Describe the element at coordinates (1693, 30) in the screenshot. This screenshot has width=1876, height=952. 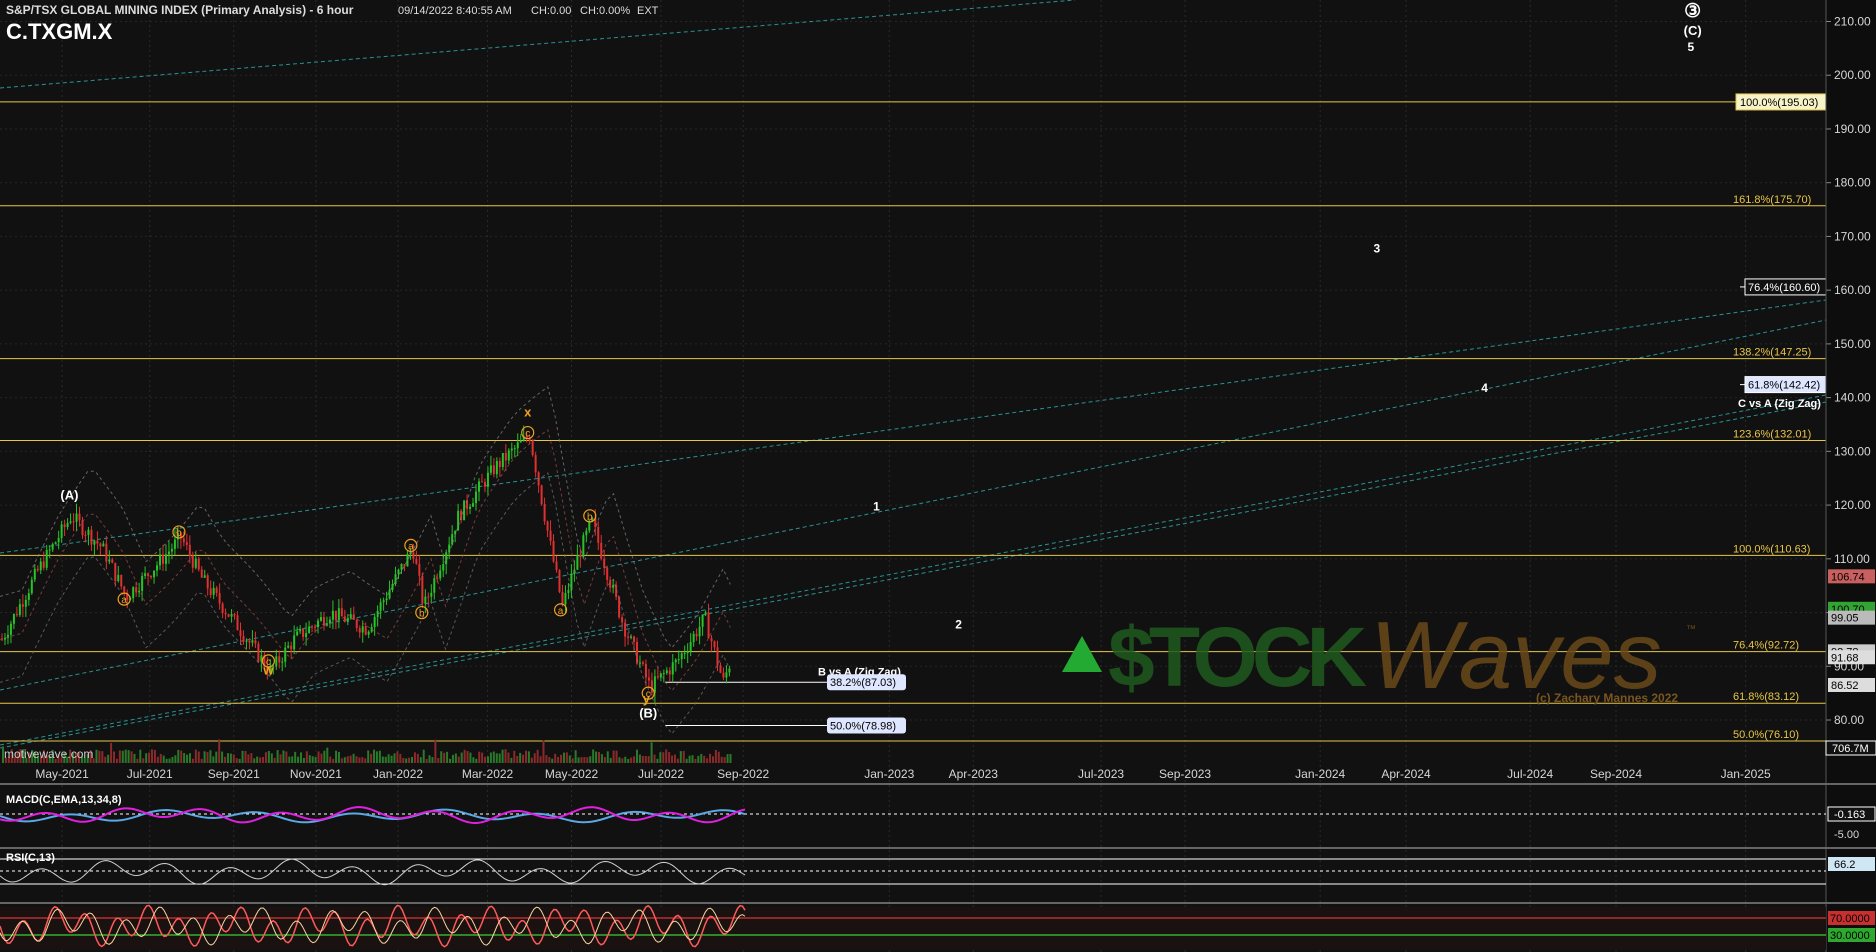
I see `wave-label: (C)` at that location.